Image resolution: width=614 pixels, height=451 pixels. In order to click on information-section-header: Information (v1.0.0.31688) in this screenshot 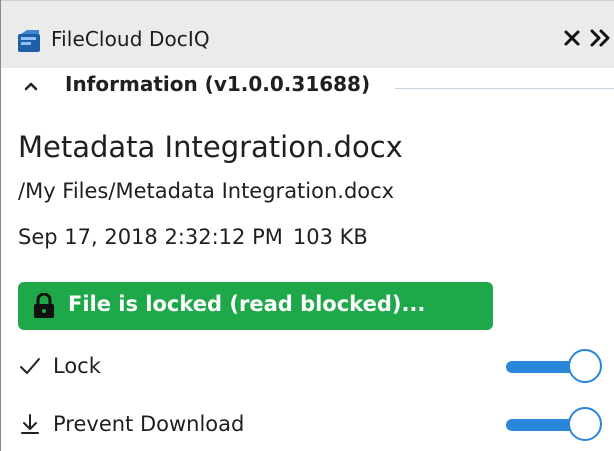, I will do `click(307, 88)`.